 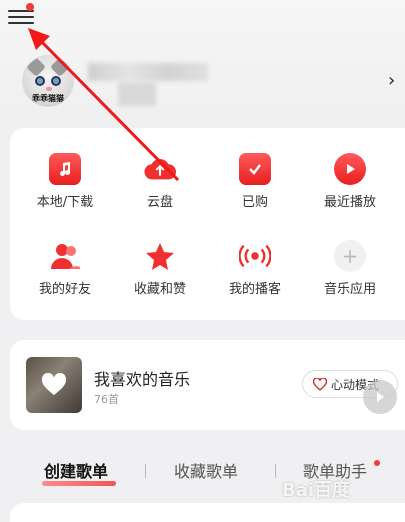 I want to click on grid-item-cloud-disk: 云盘, so click(x=160, y=181).